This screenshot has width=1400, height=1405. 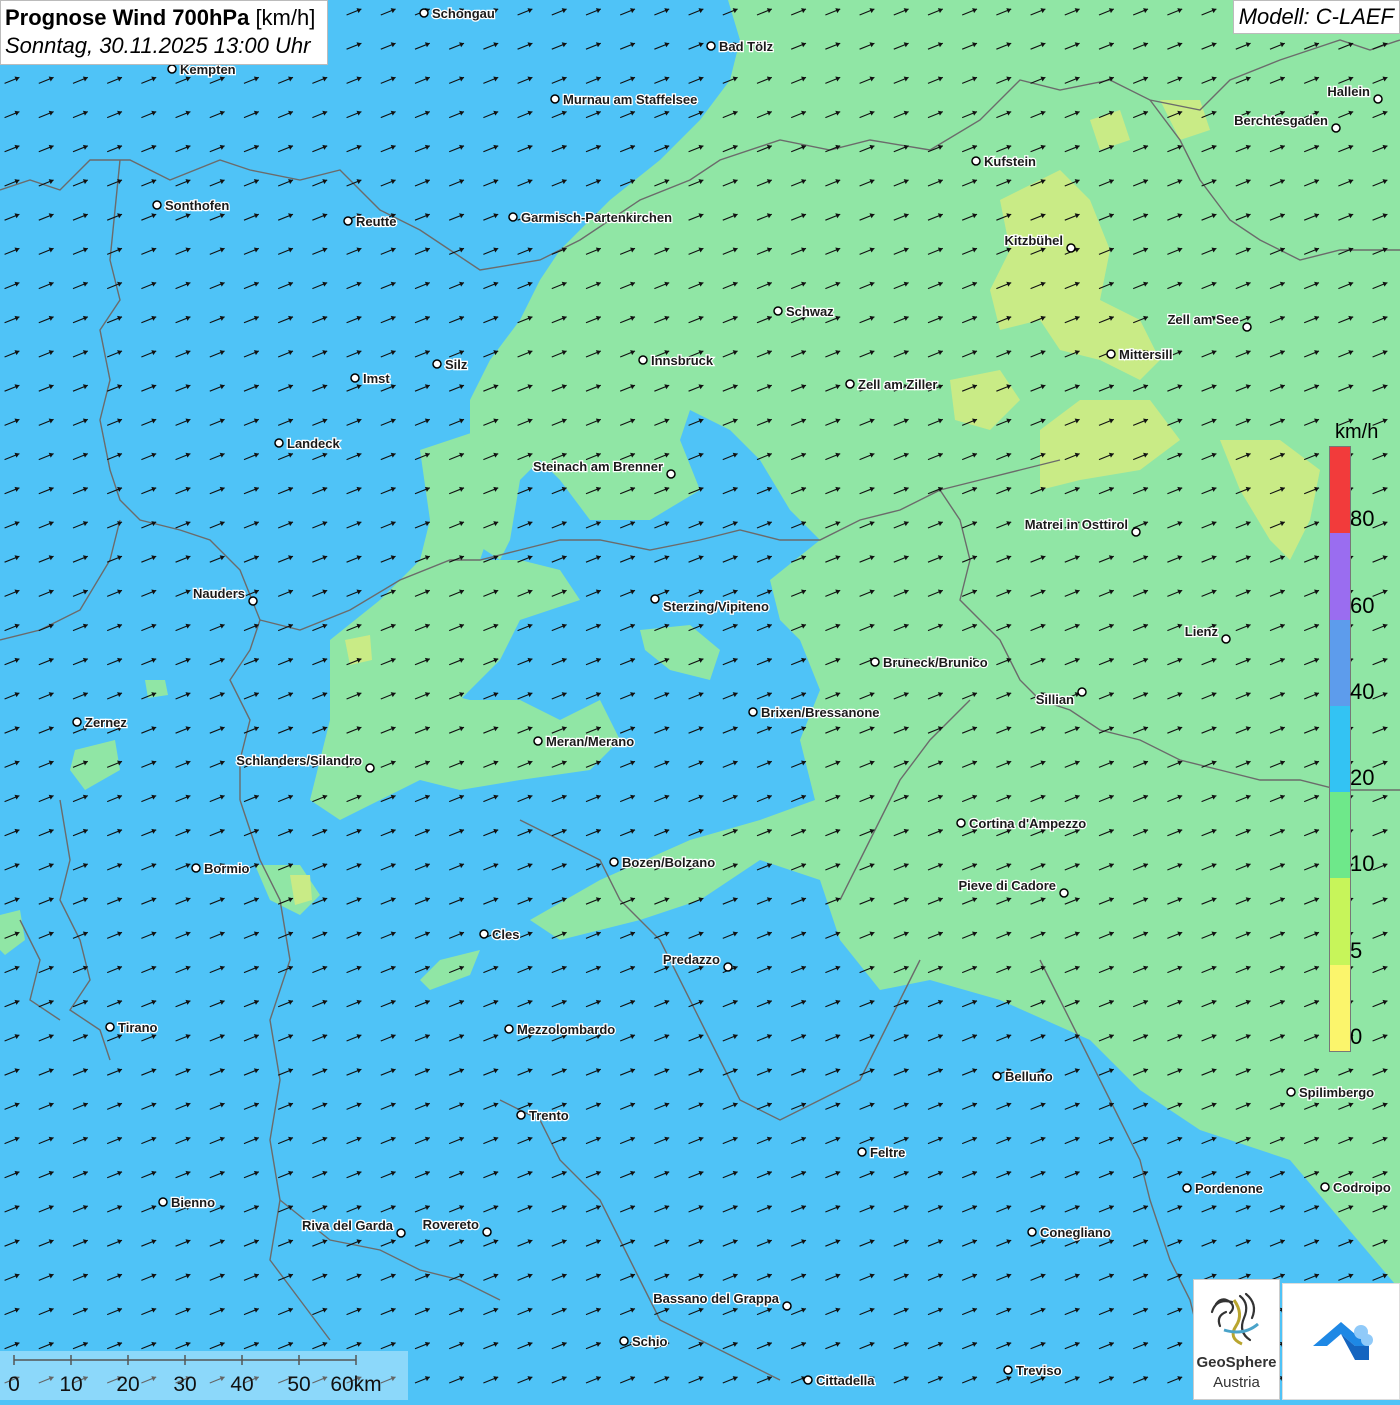 I want to click on legend-label: 10, so click(x=1362, y=864).